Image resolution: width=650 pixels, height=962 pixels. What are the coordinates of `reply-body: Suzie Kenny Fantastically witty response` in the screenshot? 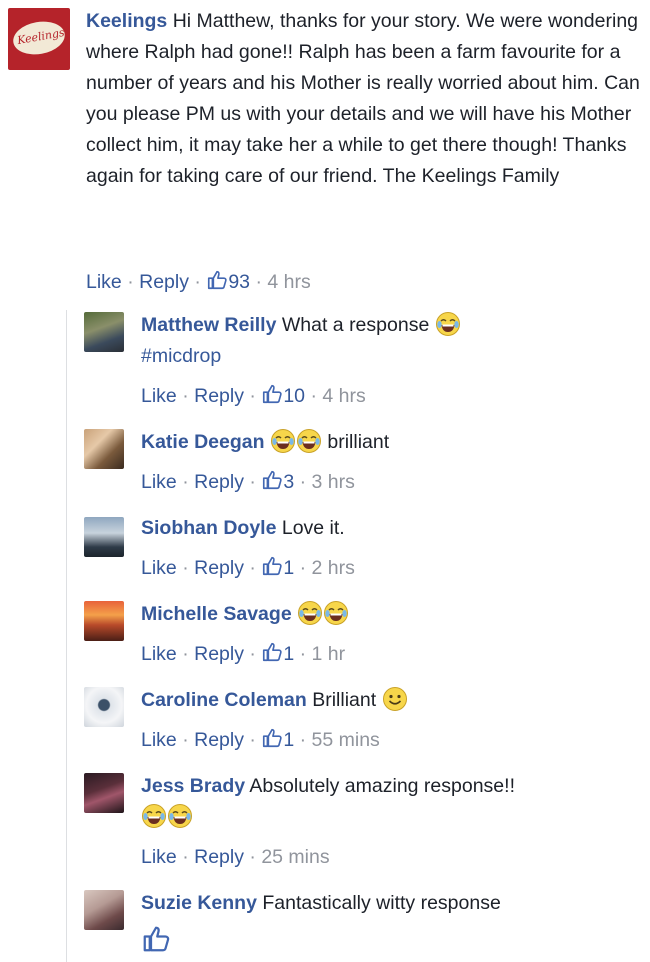 It's located at (391, 903).